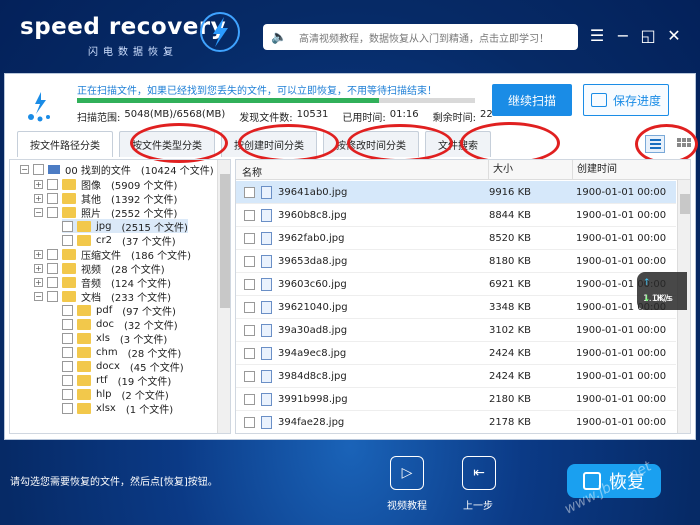 Image resolution: width=700 pixels, height=525 pixels. Describe the element at coordinates (532, 100) in the screenshot. I see `continue-scan-button: 继续扫描` at that location.